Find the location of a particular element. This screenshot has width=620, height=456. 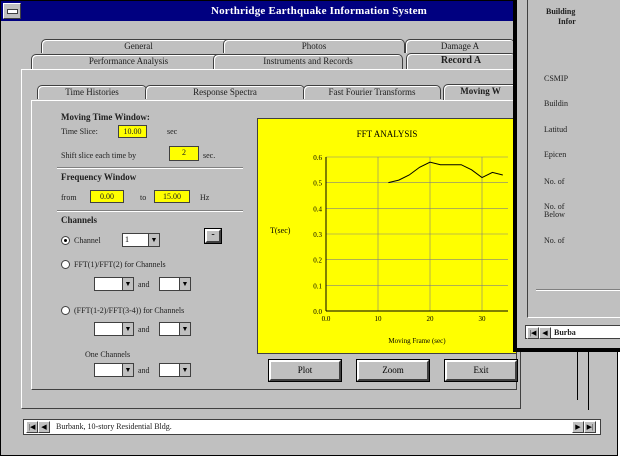

channel-value: 1 is located at coordinates (127, 239).